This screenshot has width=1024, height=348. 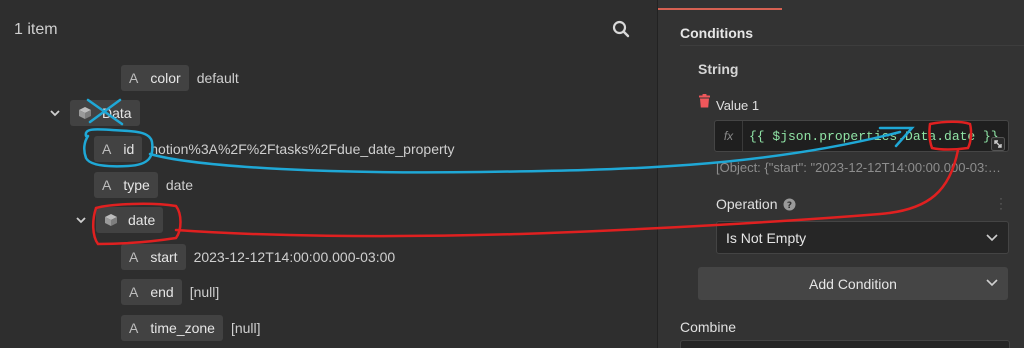 What do you see at coordinates (998, 144) in the screenshot?
I see `expand-icon` at bounding box center [998, 144].